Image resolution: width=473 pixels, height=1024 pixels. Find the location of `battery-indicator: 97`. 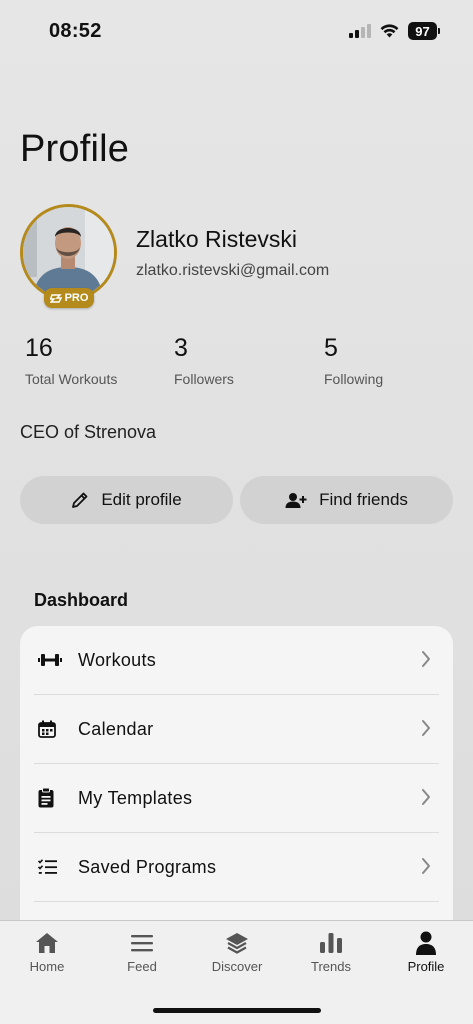

battery-indicator: 97 is located at coordinates (424, 31).